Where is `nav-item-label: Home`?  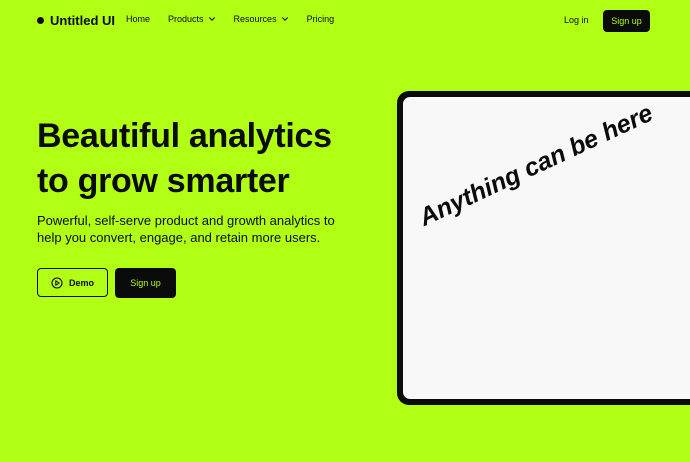
nav-item-label: Home is located at coordinates (138, 19).